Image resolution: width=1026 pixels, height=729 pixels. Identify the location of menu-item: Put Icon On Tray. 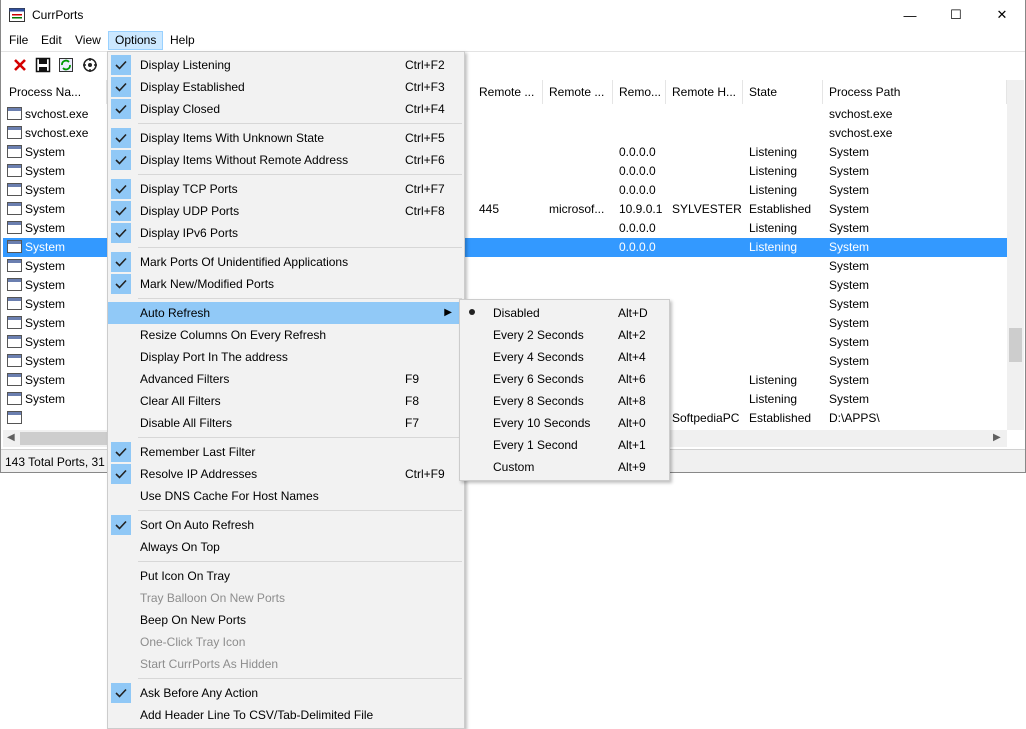
(285, 576).